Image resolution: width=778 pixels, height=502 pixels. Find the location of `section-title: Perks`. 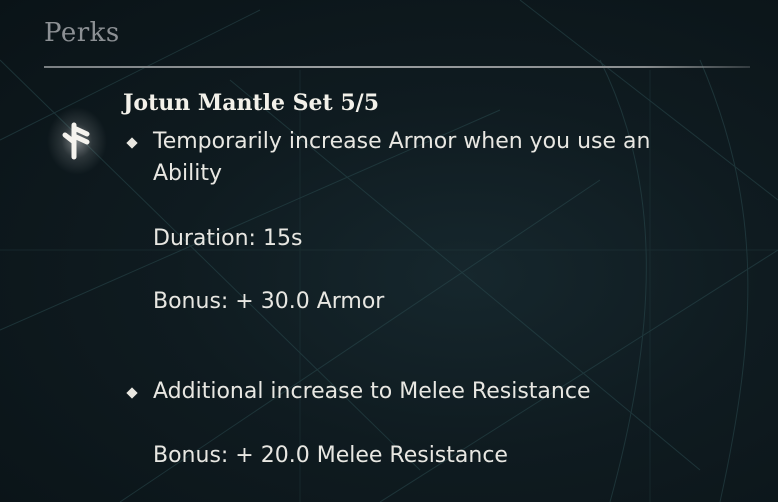

section-title: Perks is located at coordinates (82, 33).